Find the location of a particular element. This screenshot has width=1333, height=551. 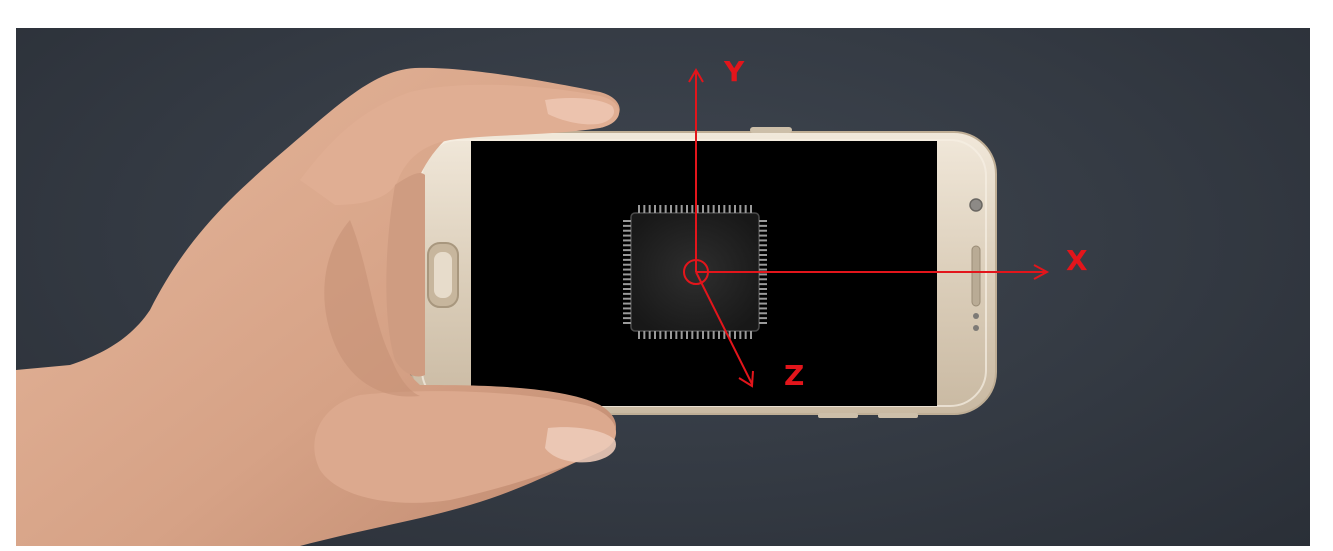

x-axis-label: X is located at coordinates (1077, 260).